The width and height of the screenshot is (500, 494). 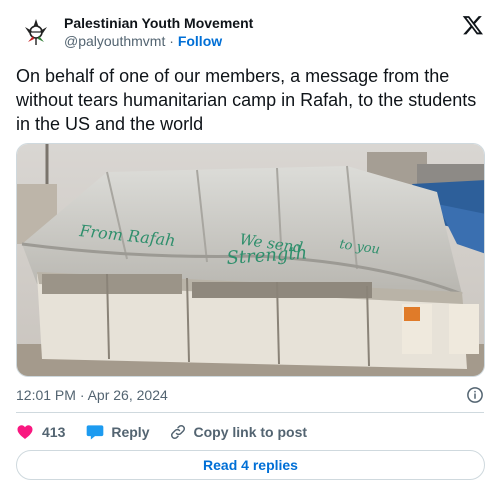 What do you see at coordinates (250, 412) in the screenshot?
I see `divider` at bounding box center [250, 412].